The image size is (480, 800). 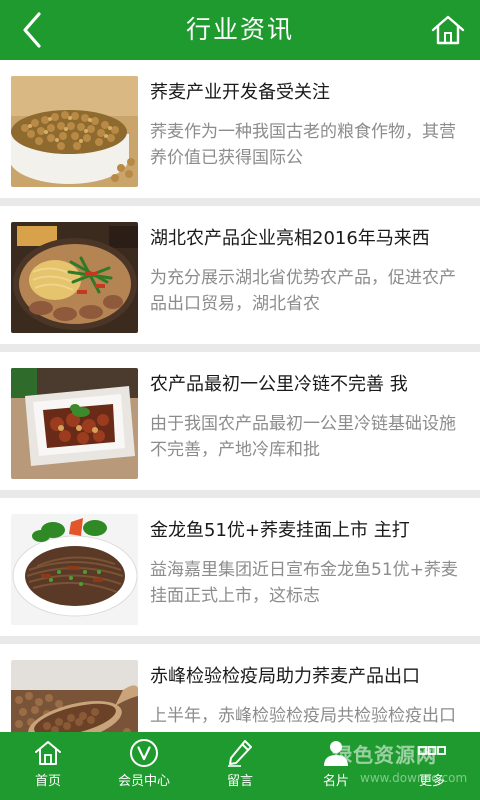 What do you see at coordinates (309, 531) in the screenshot?
I see `news-title: 金龙鱼51优+荞麦挂面上市 主打` at bounding box center [309, 531].